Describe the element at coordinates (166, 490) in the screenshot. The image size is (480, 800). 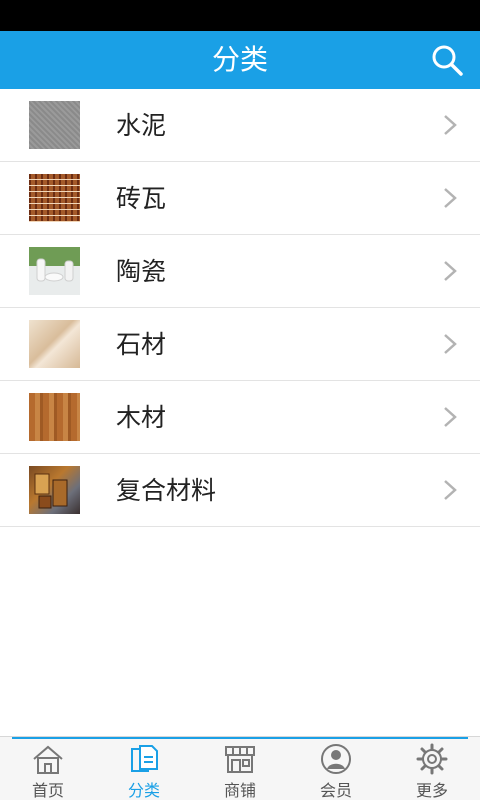
I see `category-label: 复合材料` at that location.